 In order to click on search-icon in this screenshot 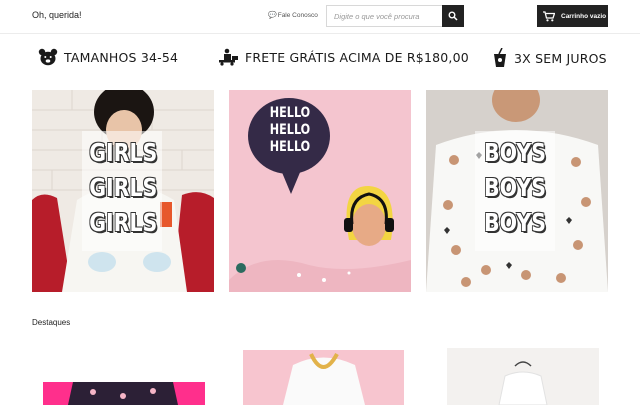, I will do `click(453, 16)`.